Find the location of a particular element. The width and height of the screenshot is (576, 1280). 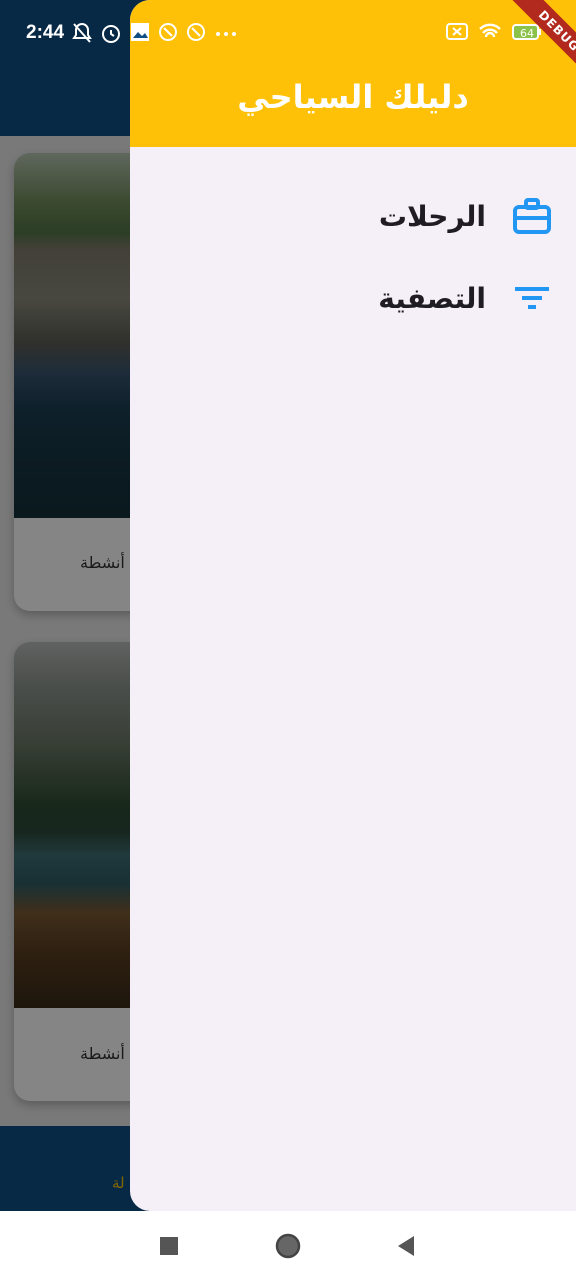

back-button is located at coordinates (406, 1246).